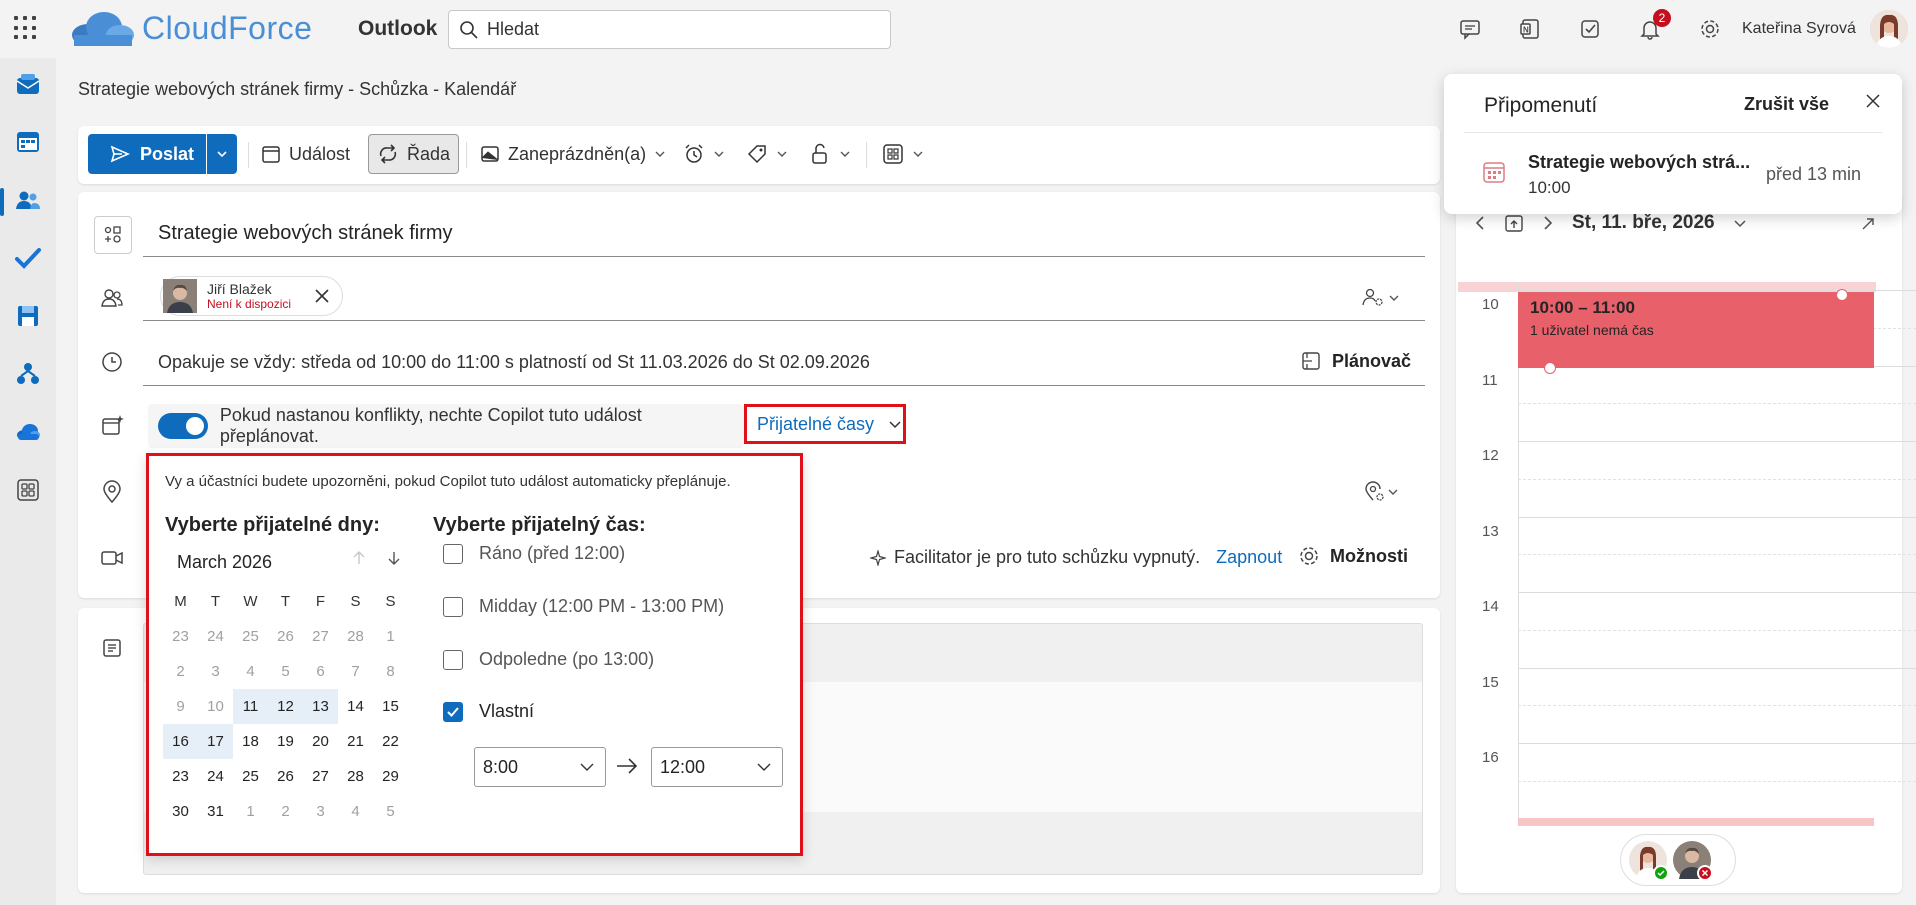 This screenshot has height=905, width=1916. Describe the element at coordinates (453, 553) in the screenshot. I see `morning-checkbox` at that location.